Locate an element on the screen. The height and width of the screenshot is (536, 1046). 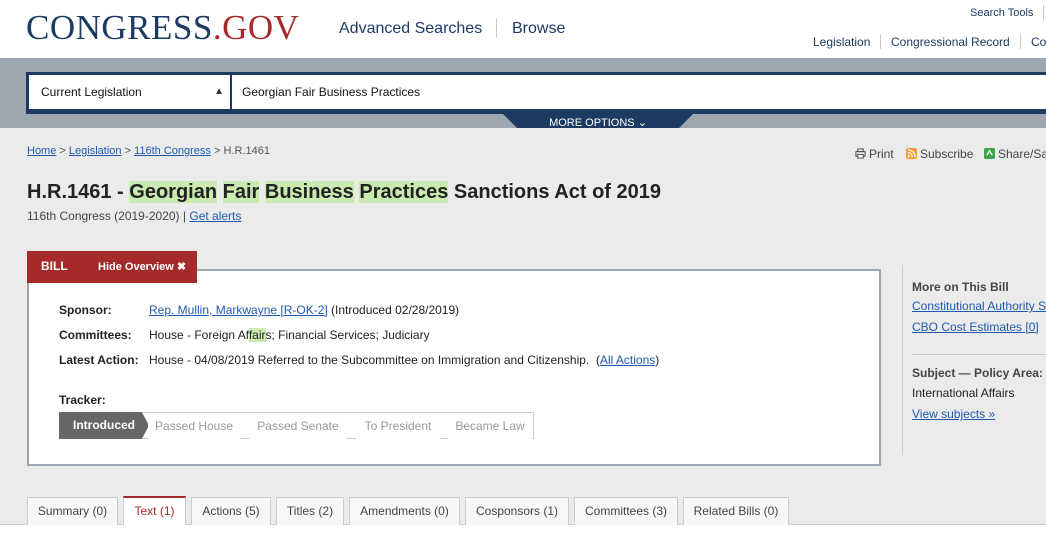
policy-area-heading: Subject — Policy Area: is located at coordinates (977, 373).